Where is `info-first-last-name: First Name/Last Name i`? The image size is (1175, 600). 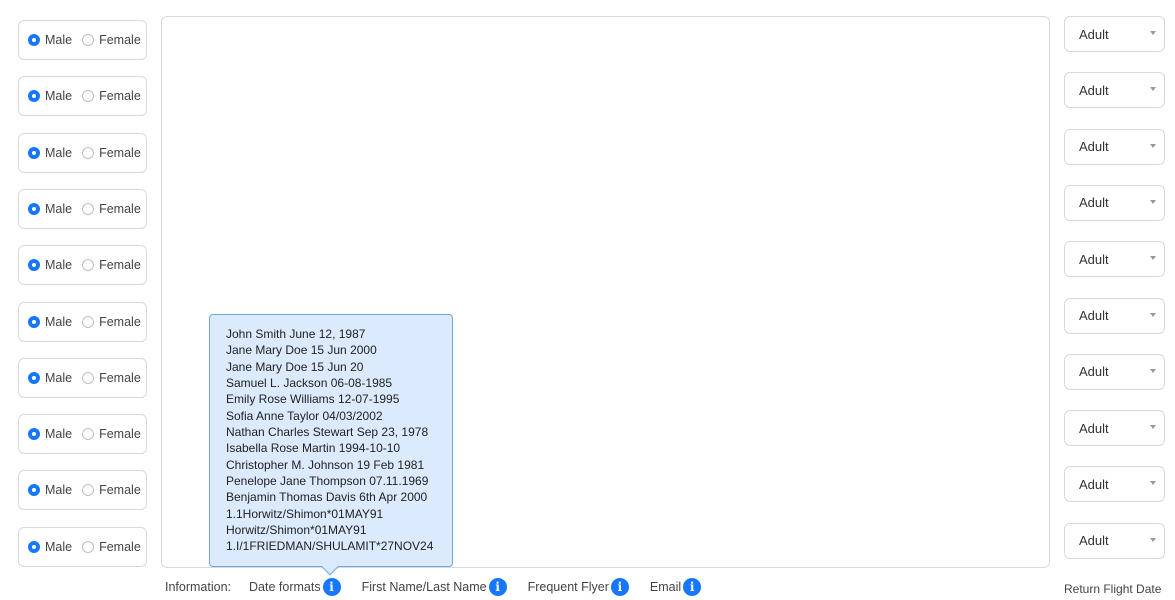
info-first-last-name: First Name/Last Name i is located at coordinates (434, 587).